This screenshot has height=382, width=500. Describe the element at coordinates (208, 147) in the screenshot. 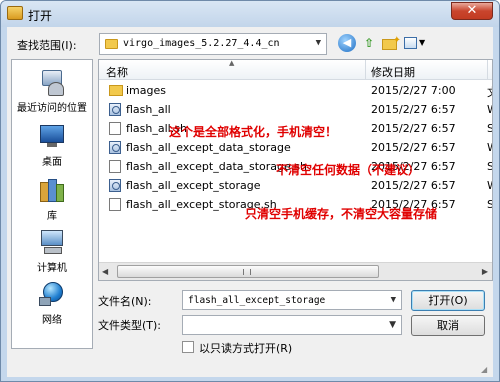

I see `file-name: flash_all_except_data_storage` at that location.